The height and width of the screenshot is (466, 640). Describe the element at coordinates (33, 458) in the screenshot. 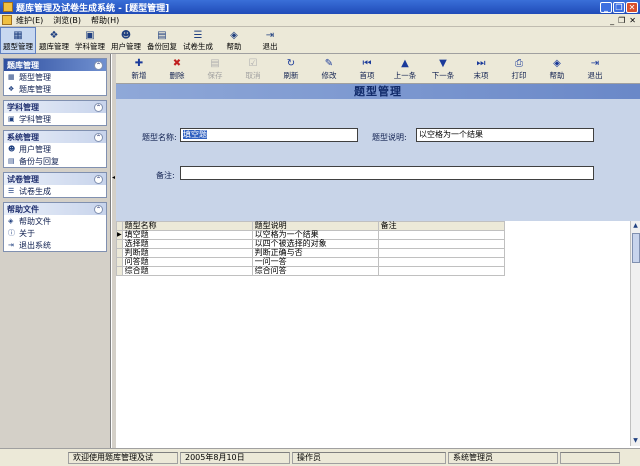

I see `status-blank` at that location.